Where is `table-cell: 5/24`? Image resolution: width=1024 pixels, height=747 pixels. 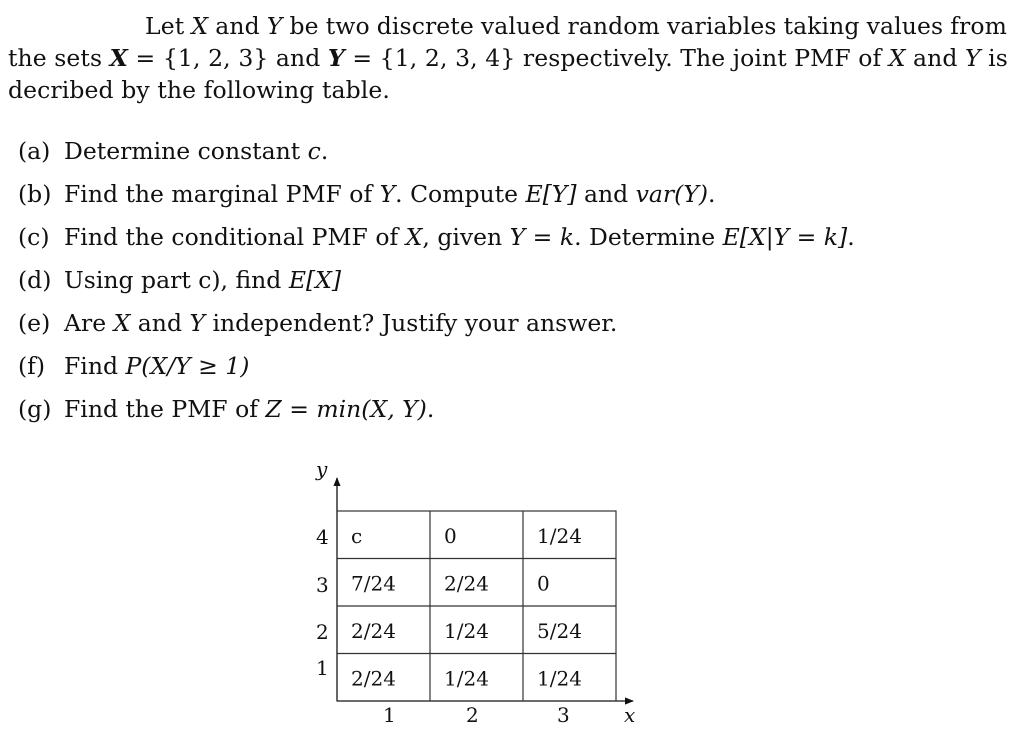
table-cell: 5/24 is located at coordinates (559, 631).